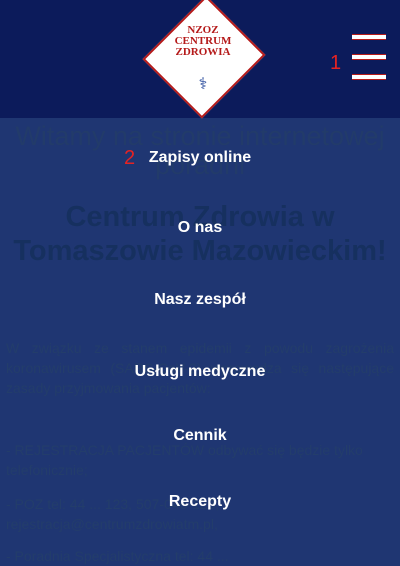 This screenshot has height=566, width=400. I want to click on logo-text: NZOZ CENTRUM ZDROWIA, so click(203, 41).